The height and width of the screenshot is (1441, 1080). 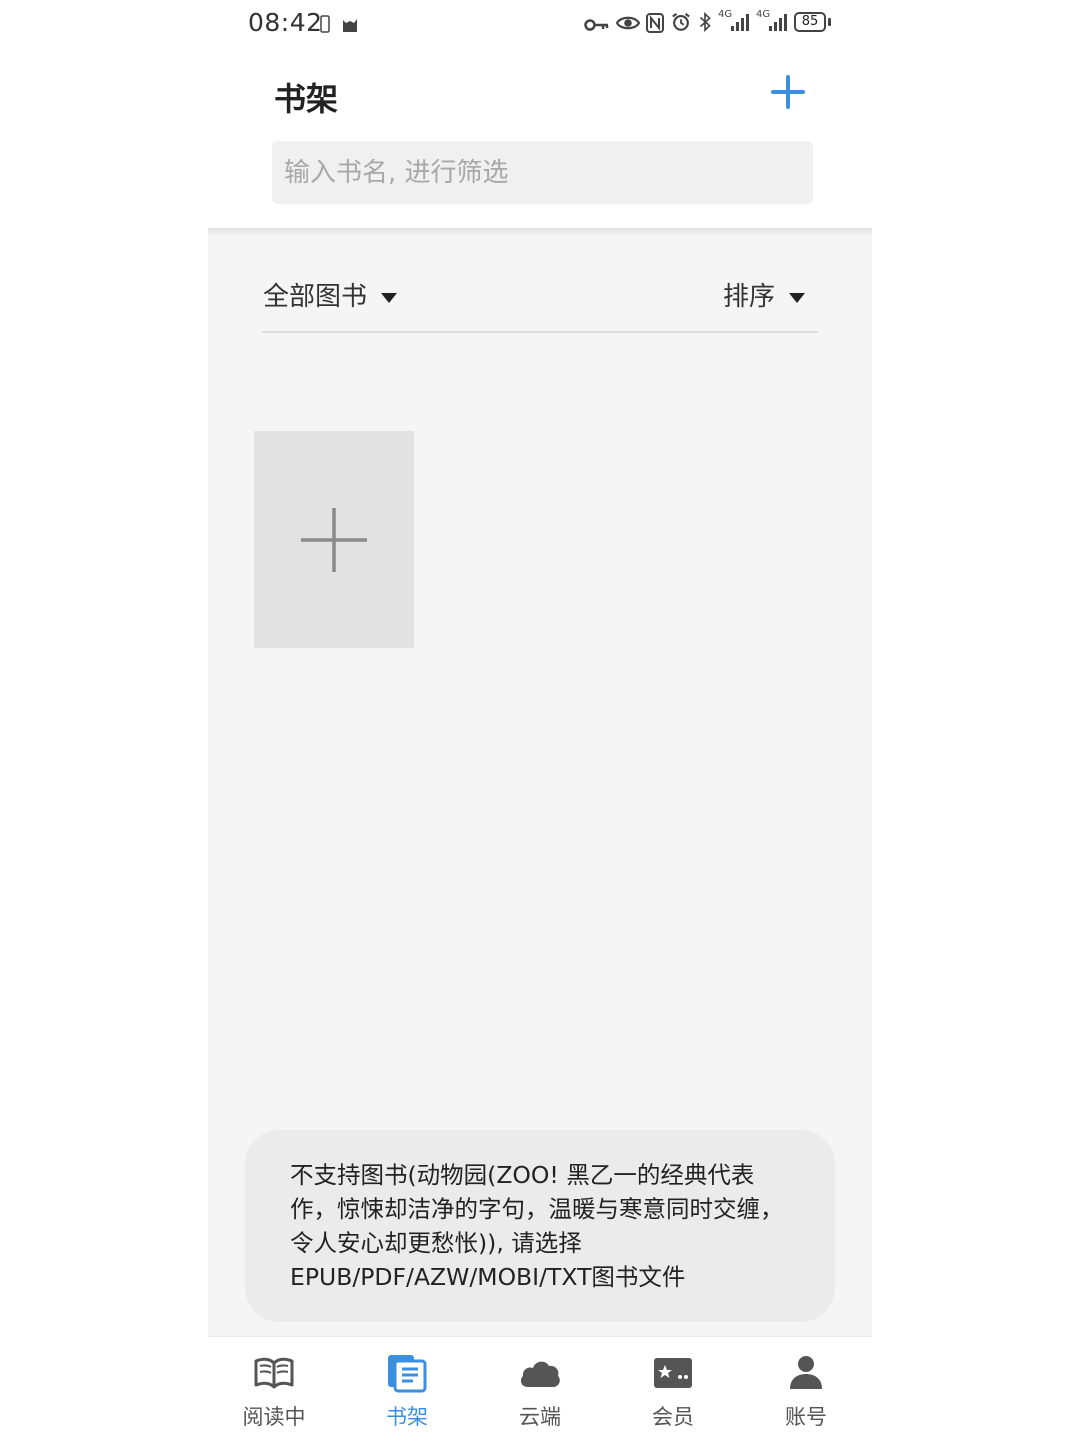 I want to click on nav-item-account: 账号, so click(x=806, y=1389).